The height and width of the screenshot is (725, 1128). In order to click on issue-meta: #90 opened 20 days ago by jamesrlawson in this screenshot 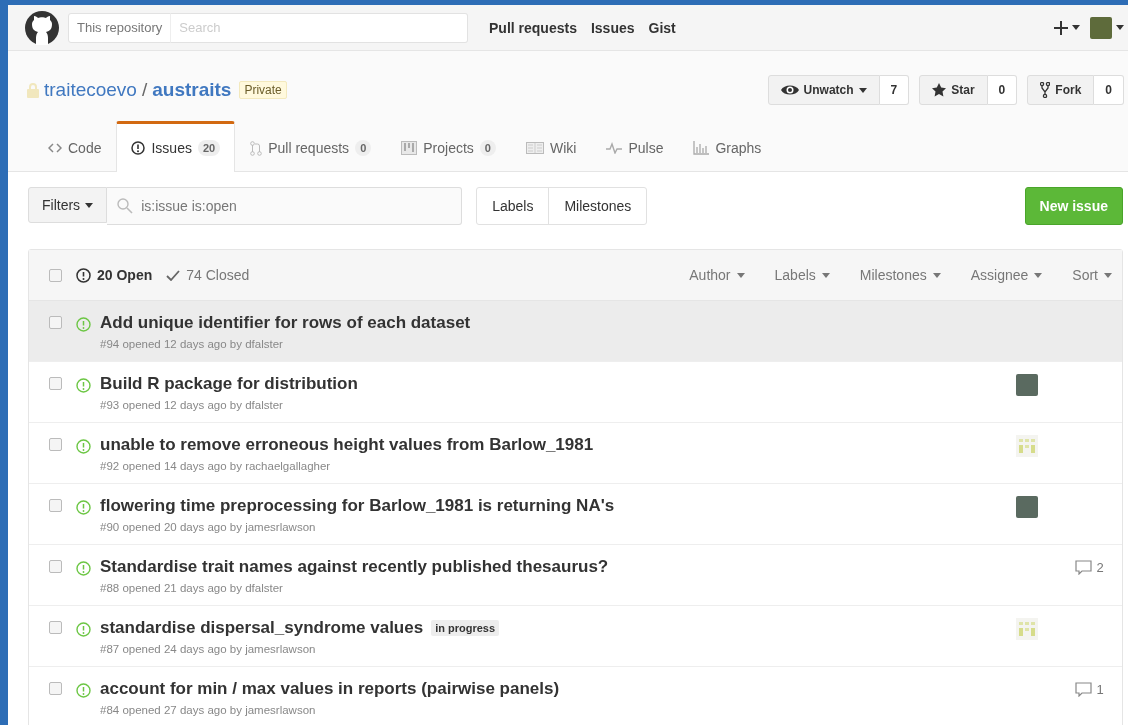, I will do `click(208, 527)`.